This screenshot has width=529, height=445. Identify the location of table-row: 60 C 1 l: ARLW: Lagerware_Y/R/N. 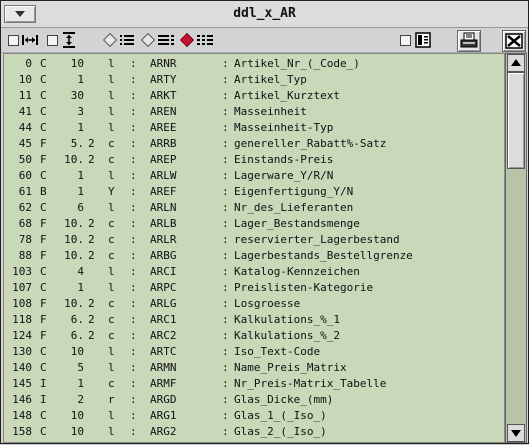
(253, 176).